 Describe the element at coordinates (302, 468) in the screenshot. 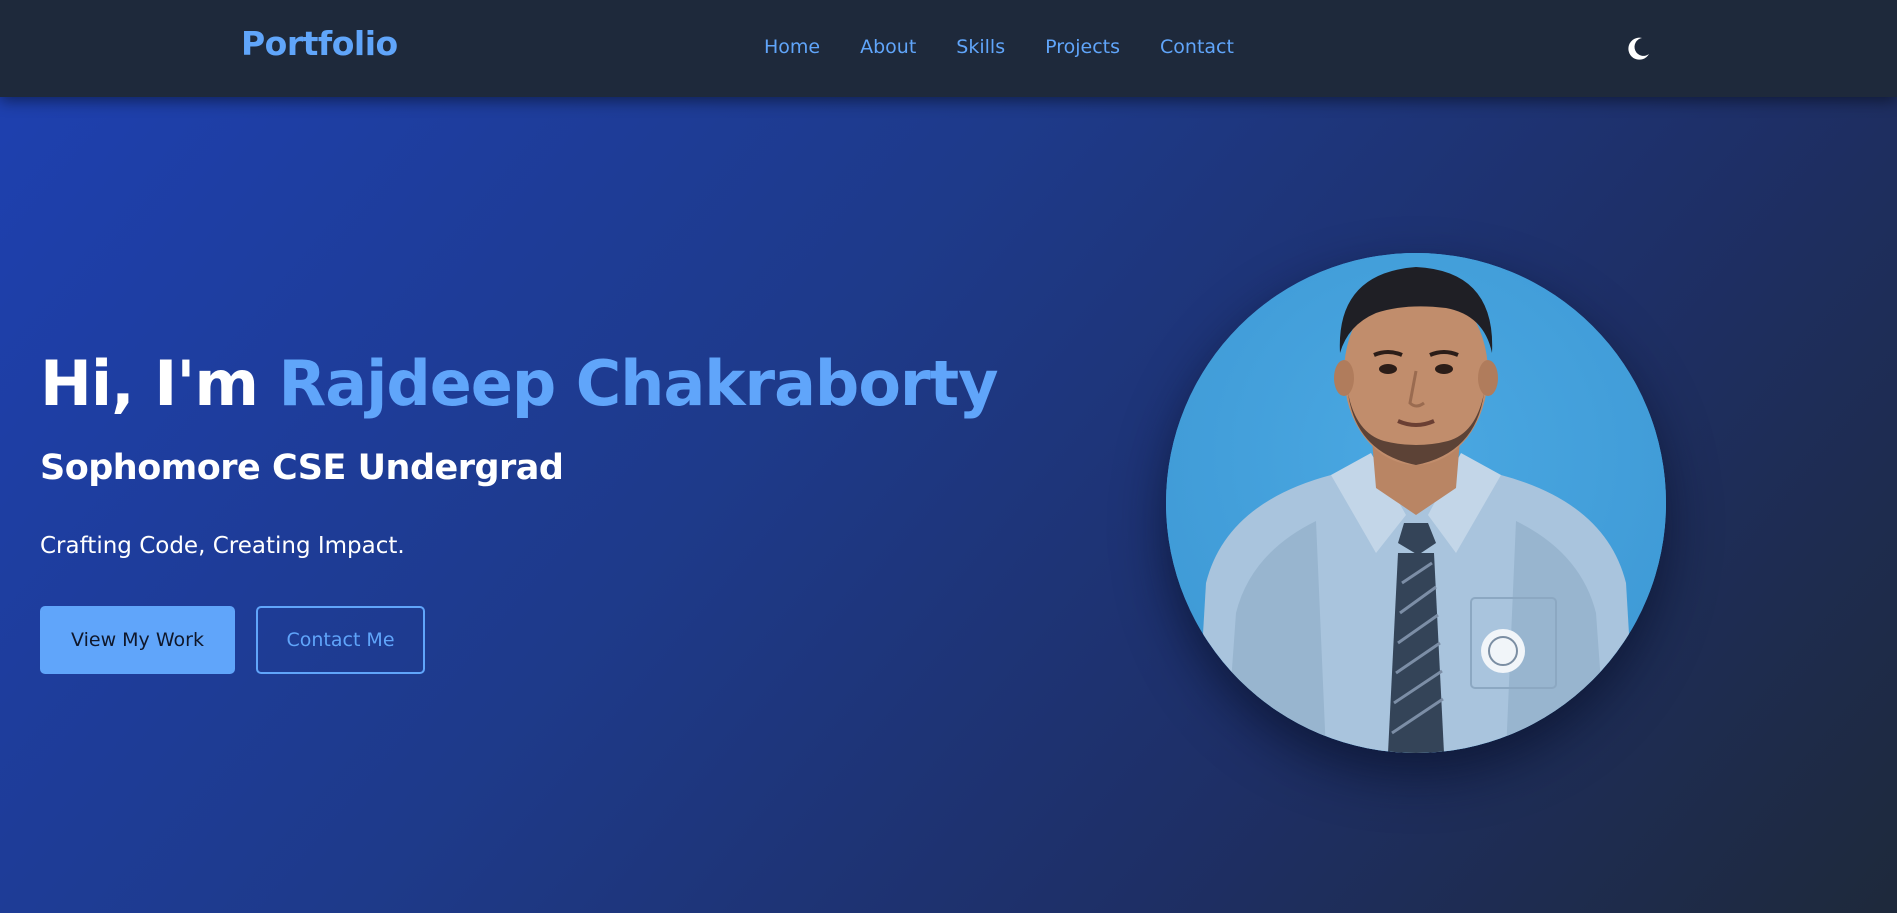

I see `hero-subtitle: Sophomore CSE Undergrad` at that location.